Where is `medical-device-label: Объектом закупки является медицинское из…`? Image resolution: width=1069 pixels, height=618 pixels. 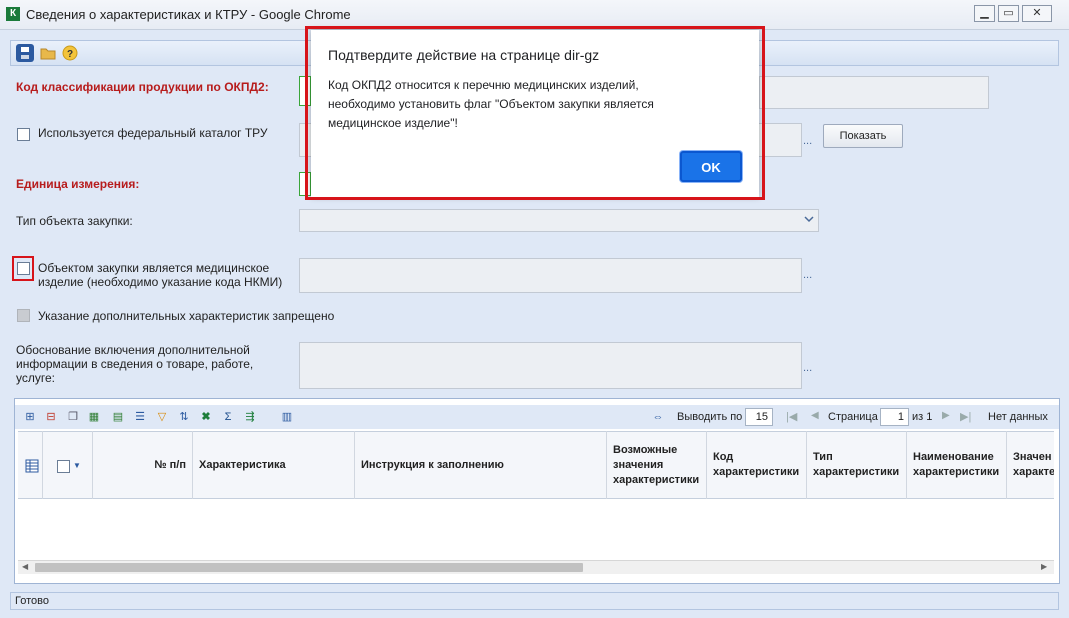
medical-device-label: Объектом закупки является медицинское из… is located at coordinates (160, 275).